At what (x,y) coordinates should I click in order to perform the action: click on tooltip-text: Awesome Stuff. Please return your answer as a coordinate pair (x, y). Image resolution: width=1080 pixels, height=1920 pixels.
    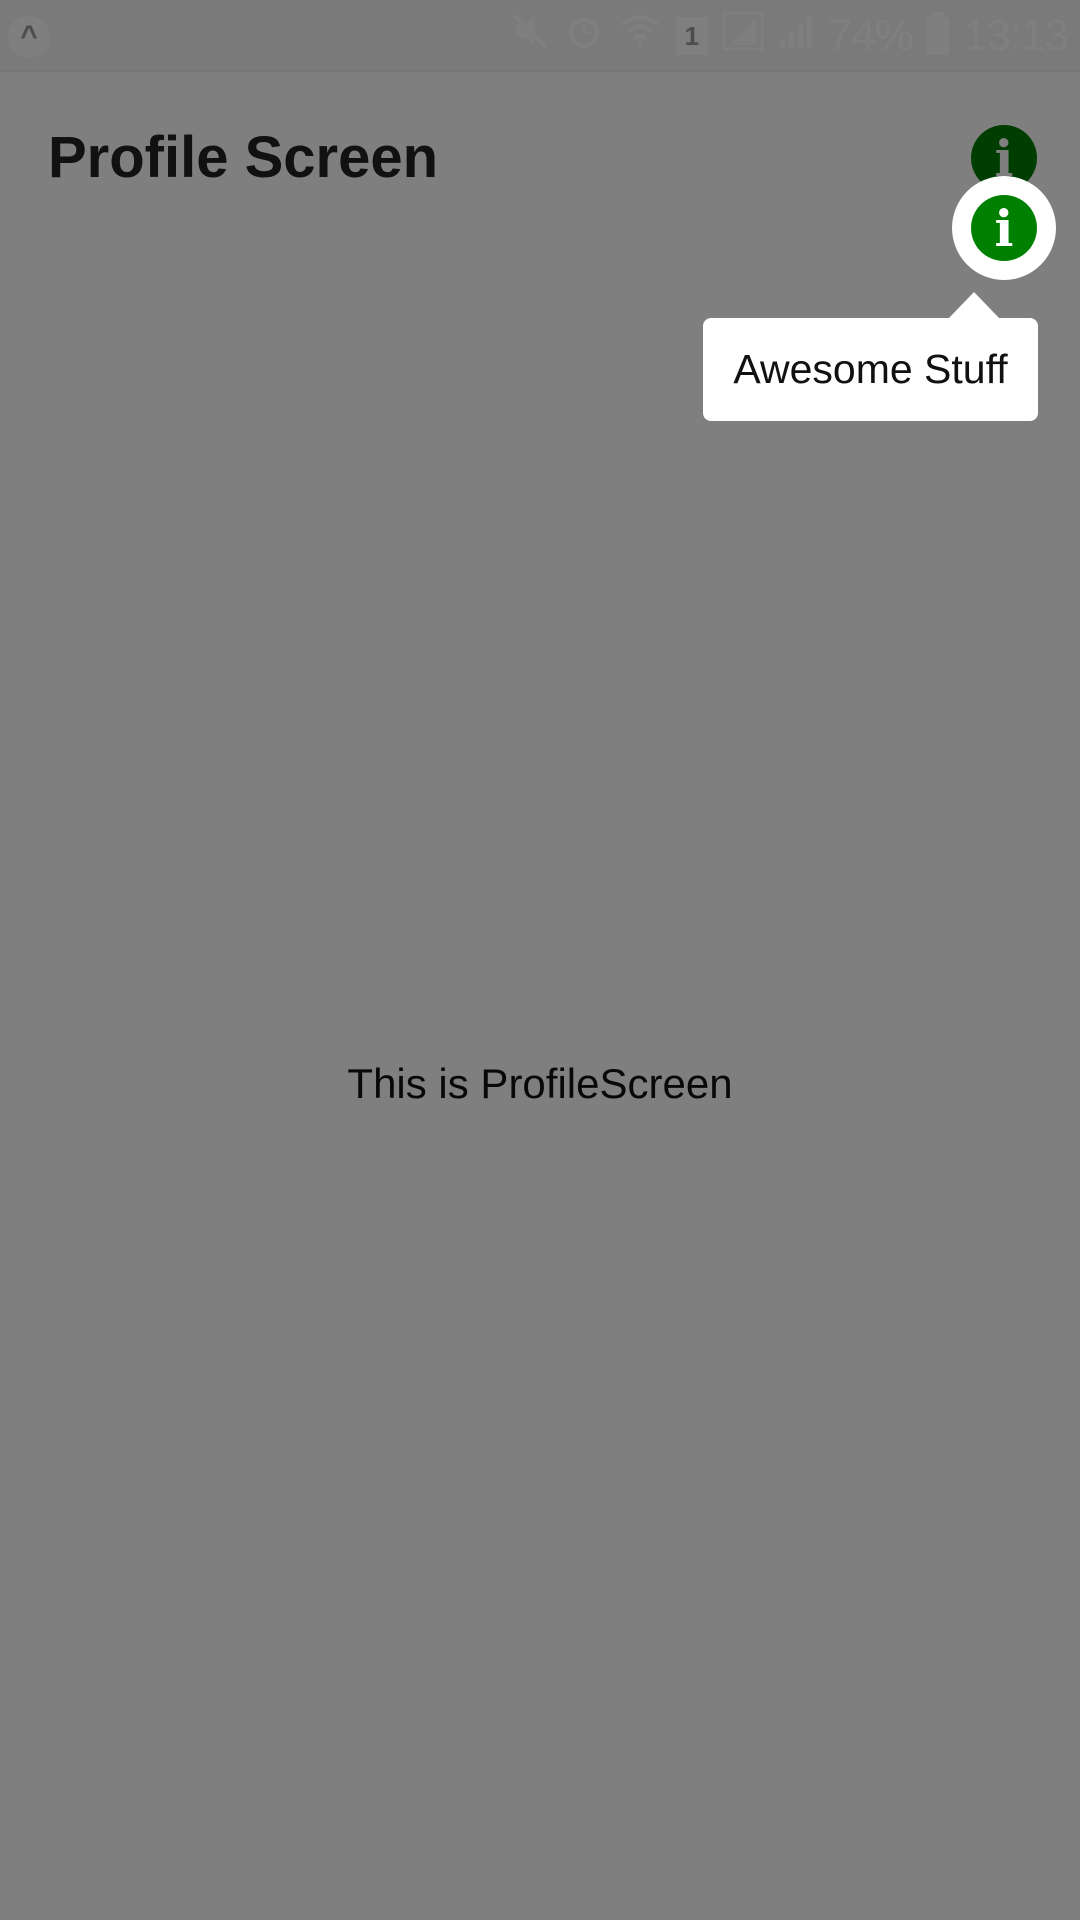
    Looking at the image, I should click on (870, 369).